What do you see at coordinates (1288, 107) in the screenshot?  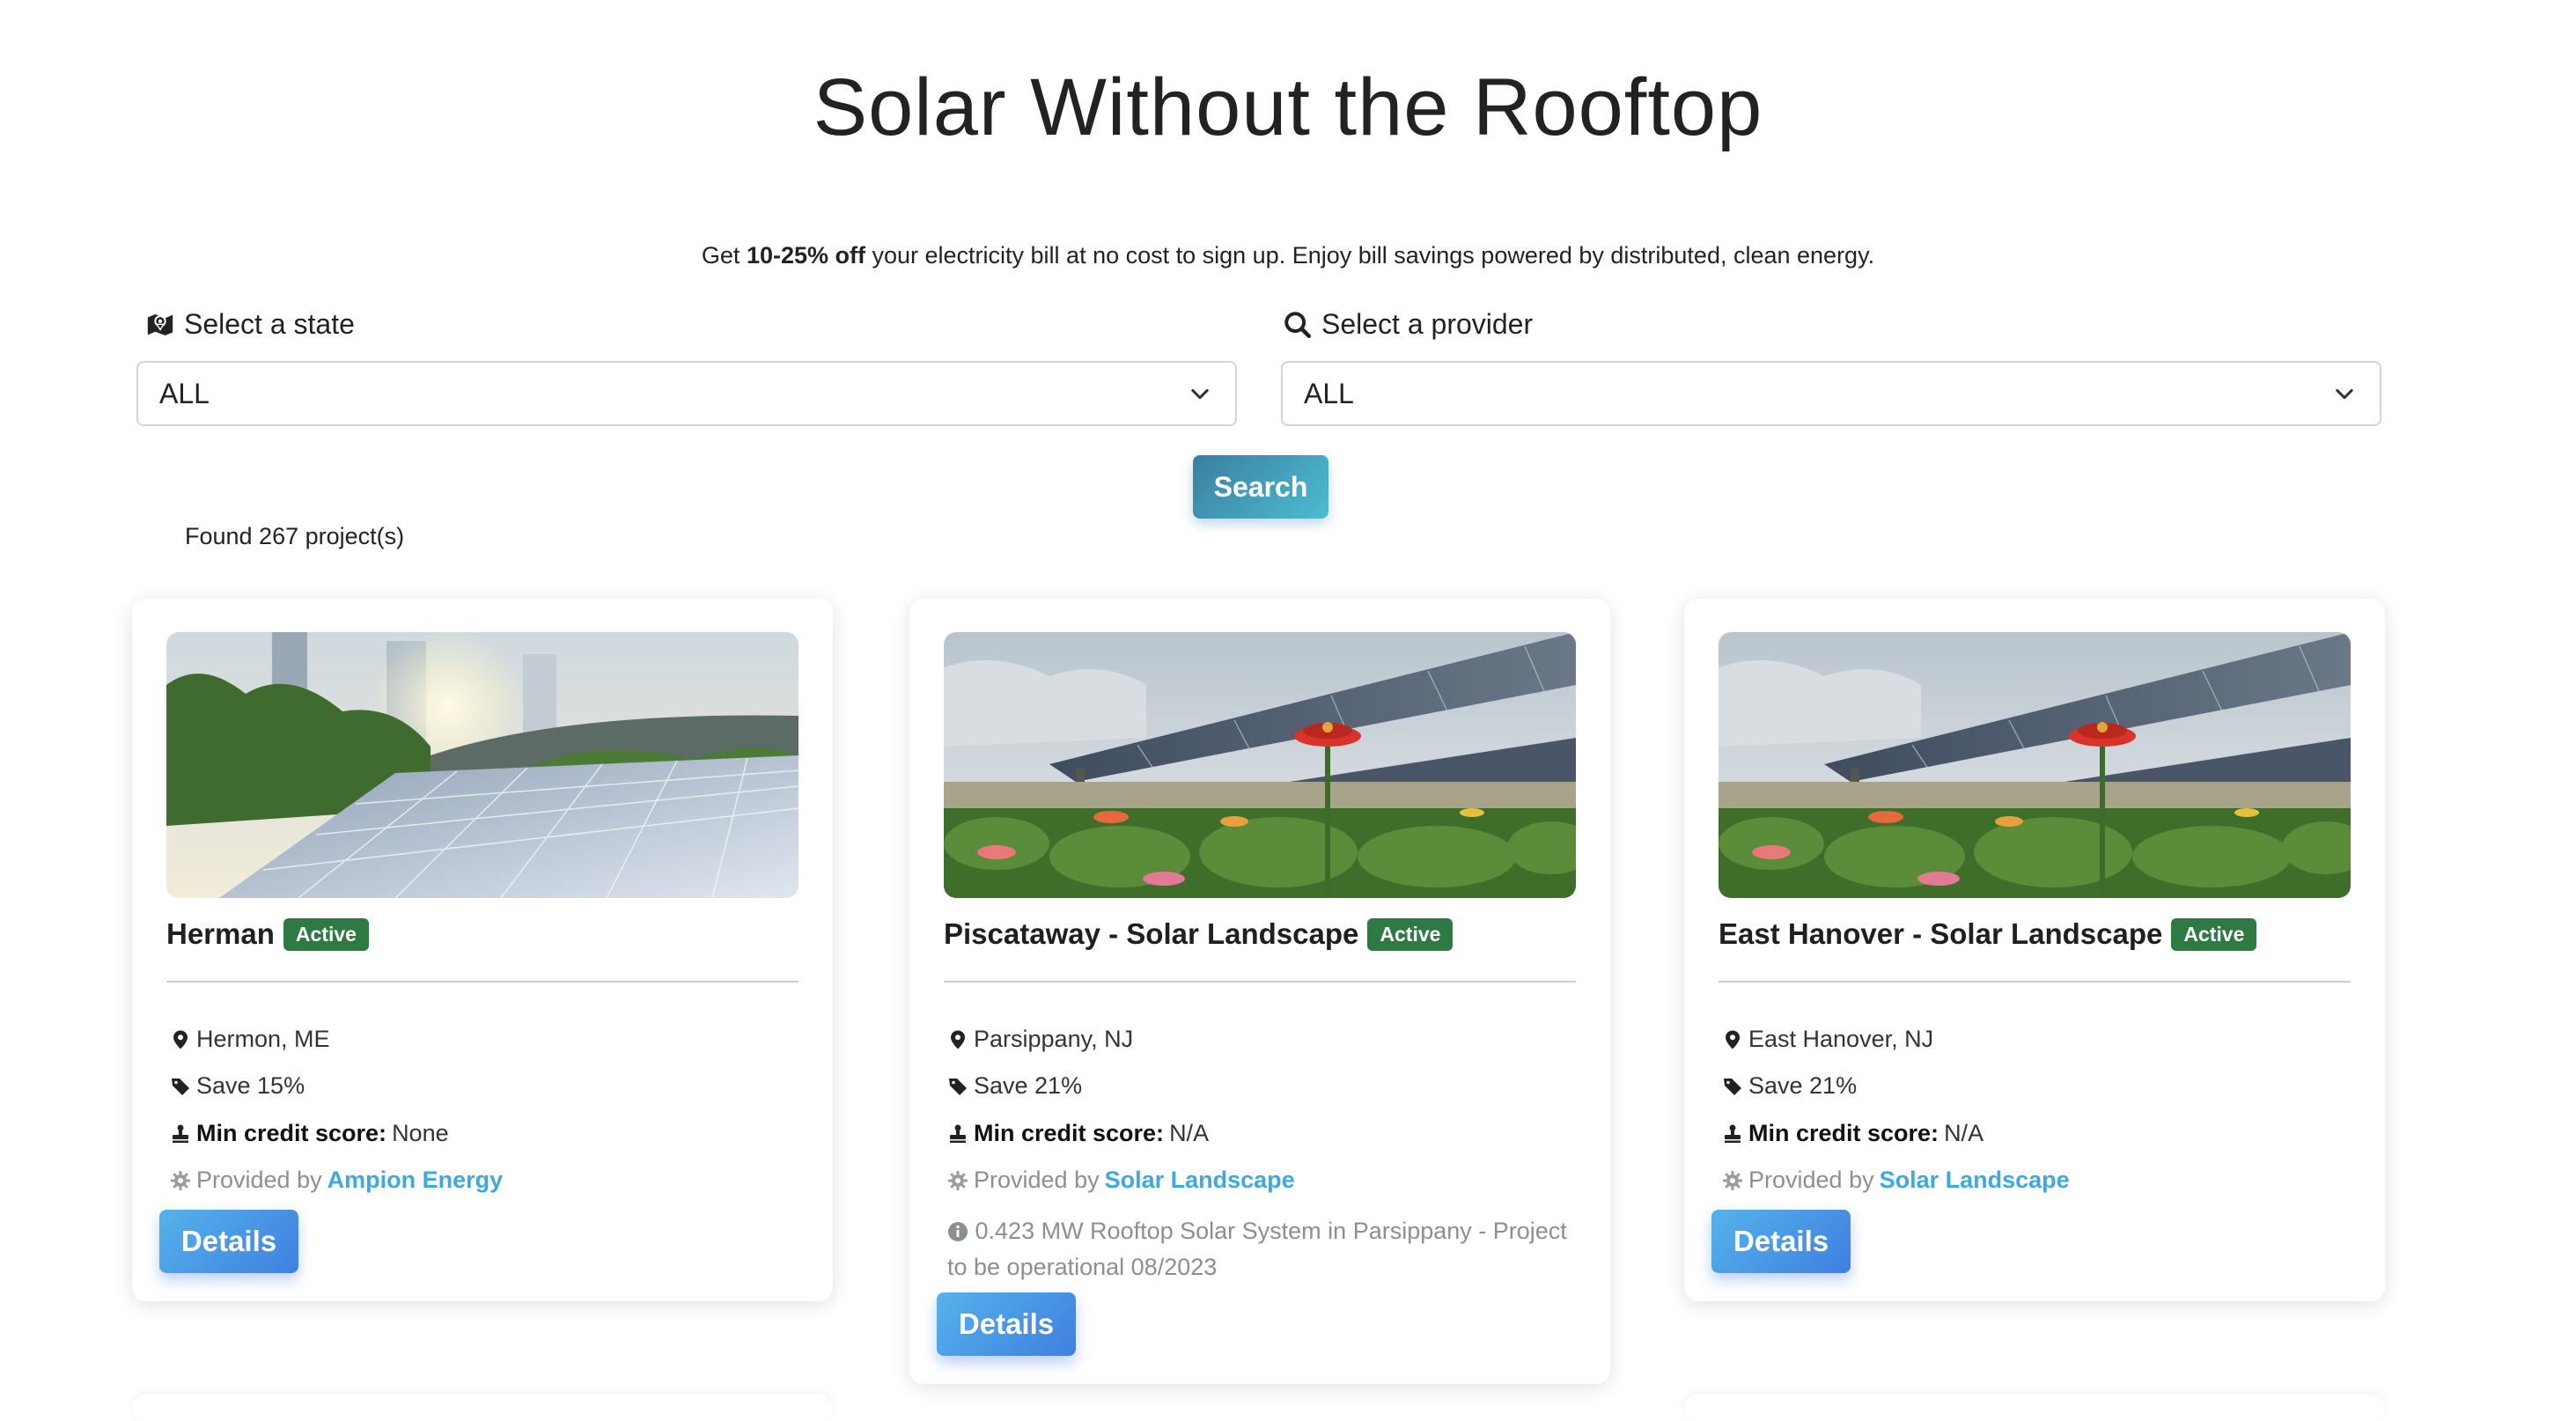 I see `page-title: Solar Without the Rooftop` at bounding box center [1288, 107].